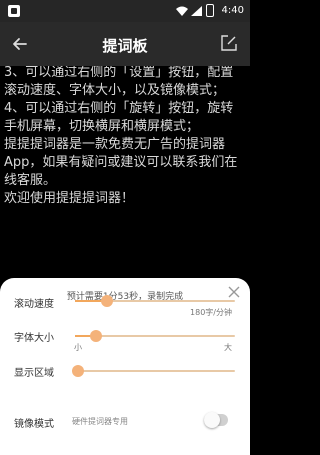 The width and height of the screenshot is (320, 455). What do you see at coordinates (14, 11) in the screenshot?
I see `notification-icon` at bounding box center [14, 11].